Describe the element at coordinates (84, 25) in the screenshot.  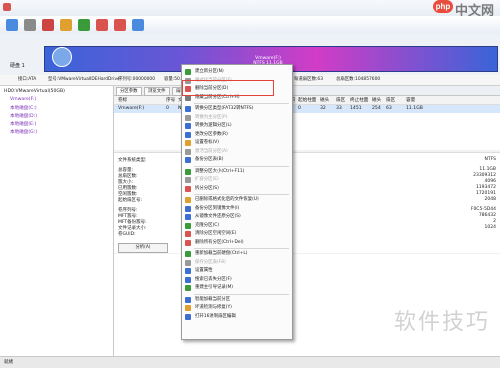
I see `new-partition-icon` at that location.